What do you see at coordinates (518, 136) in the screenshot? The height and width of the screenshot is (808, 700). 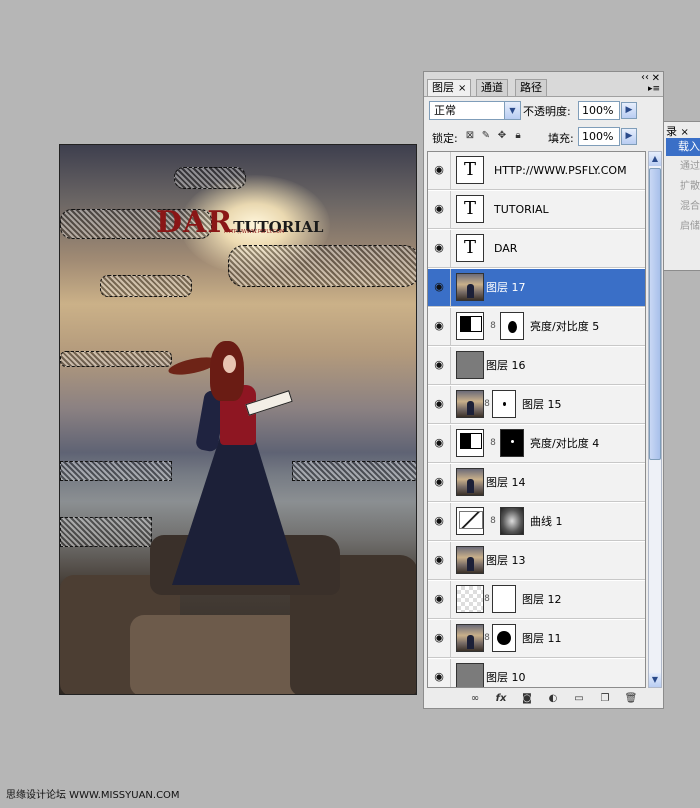 I see `lock-all-icon: 🔒︎` at bounding box center [518, 136].